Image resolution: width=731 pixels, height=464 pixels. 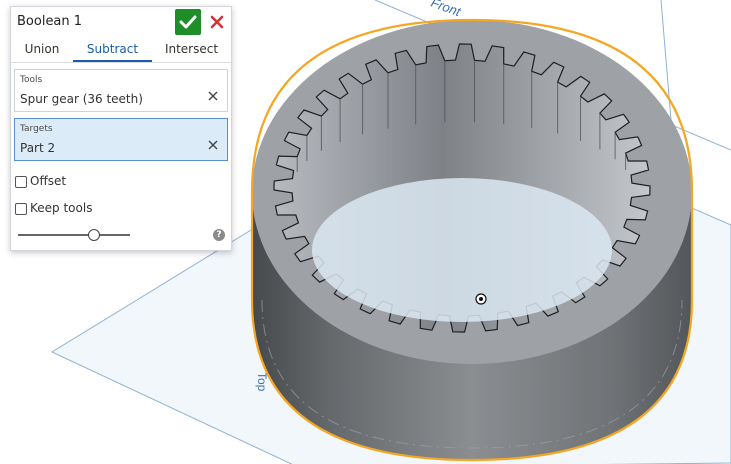 I want to click on dialog-slider, so click(x=74, y=235).